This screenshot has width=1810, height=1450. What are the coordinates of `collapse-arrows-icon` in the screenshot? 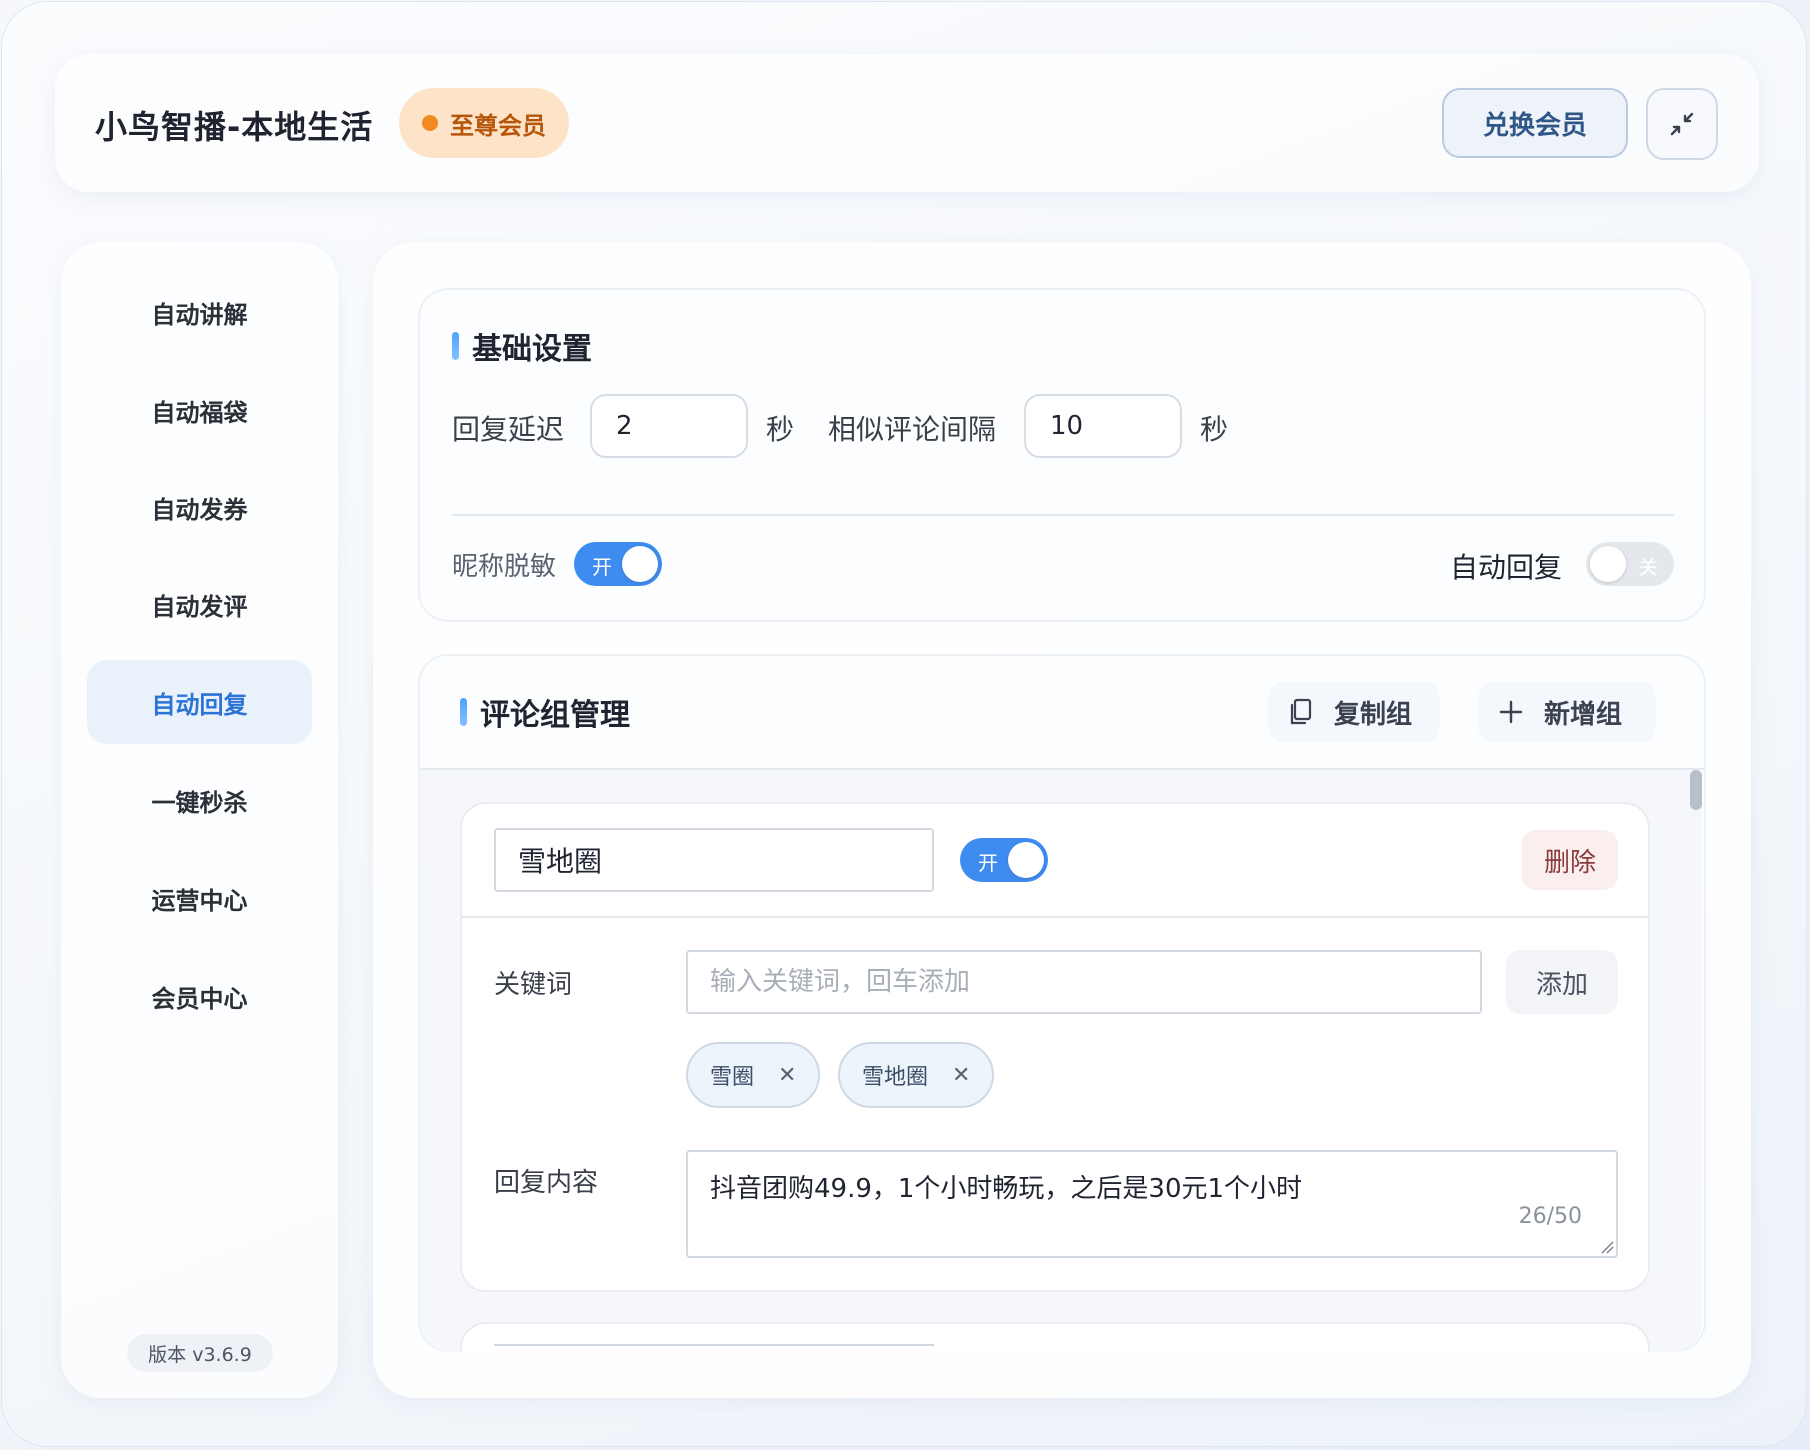 It's located at (1682, 124).